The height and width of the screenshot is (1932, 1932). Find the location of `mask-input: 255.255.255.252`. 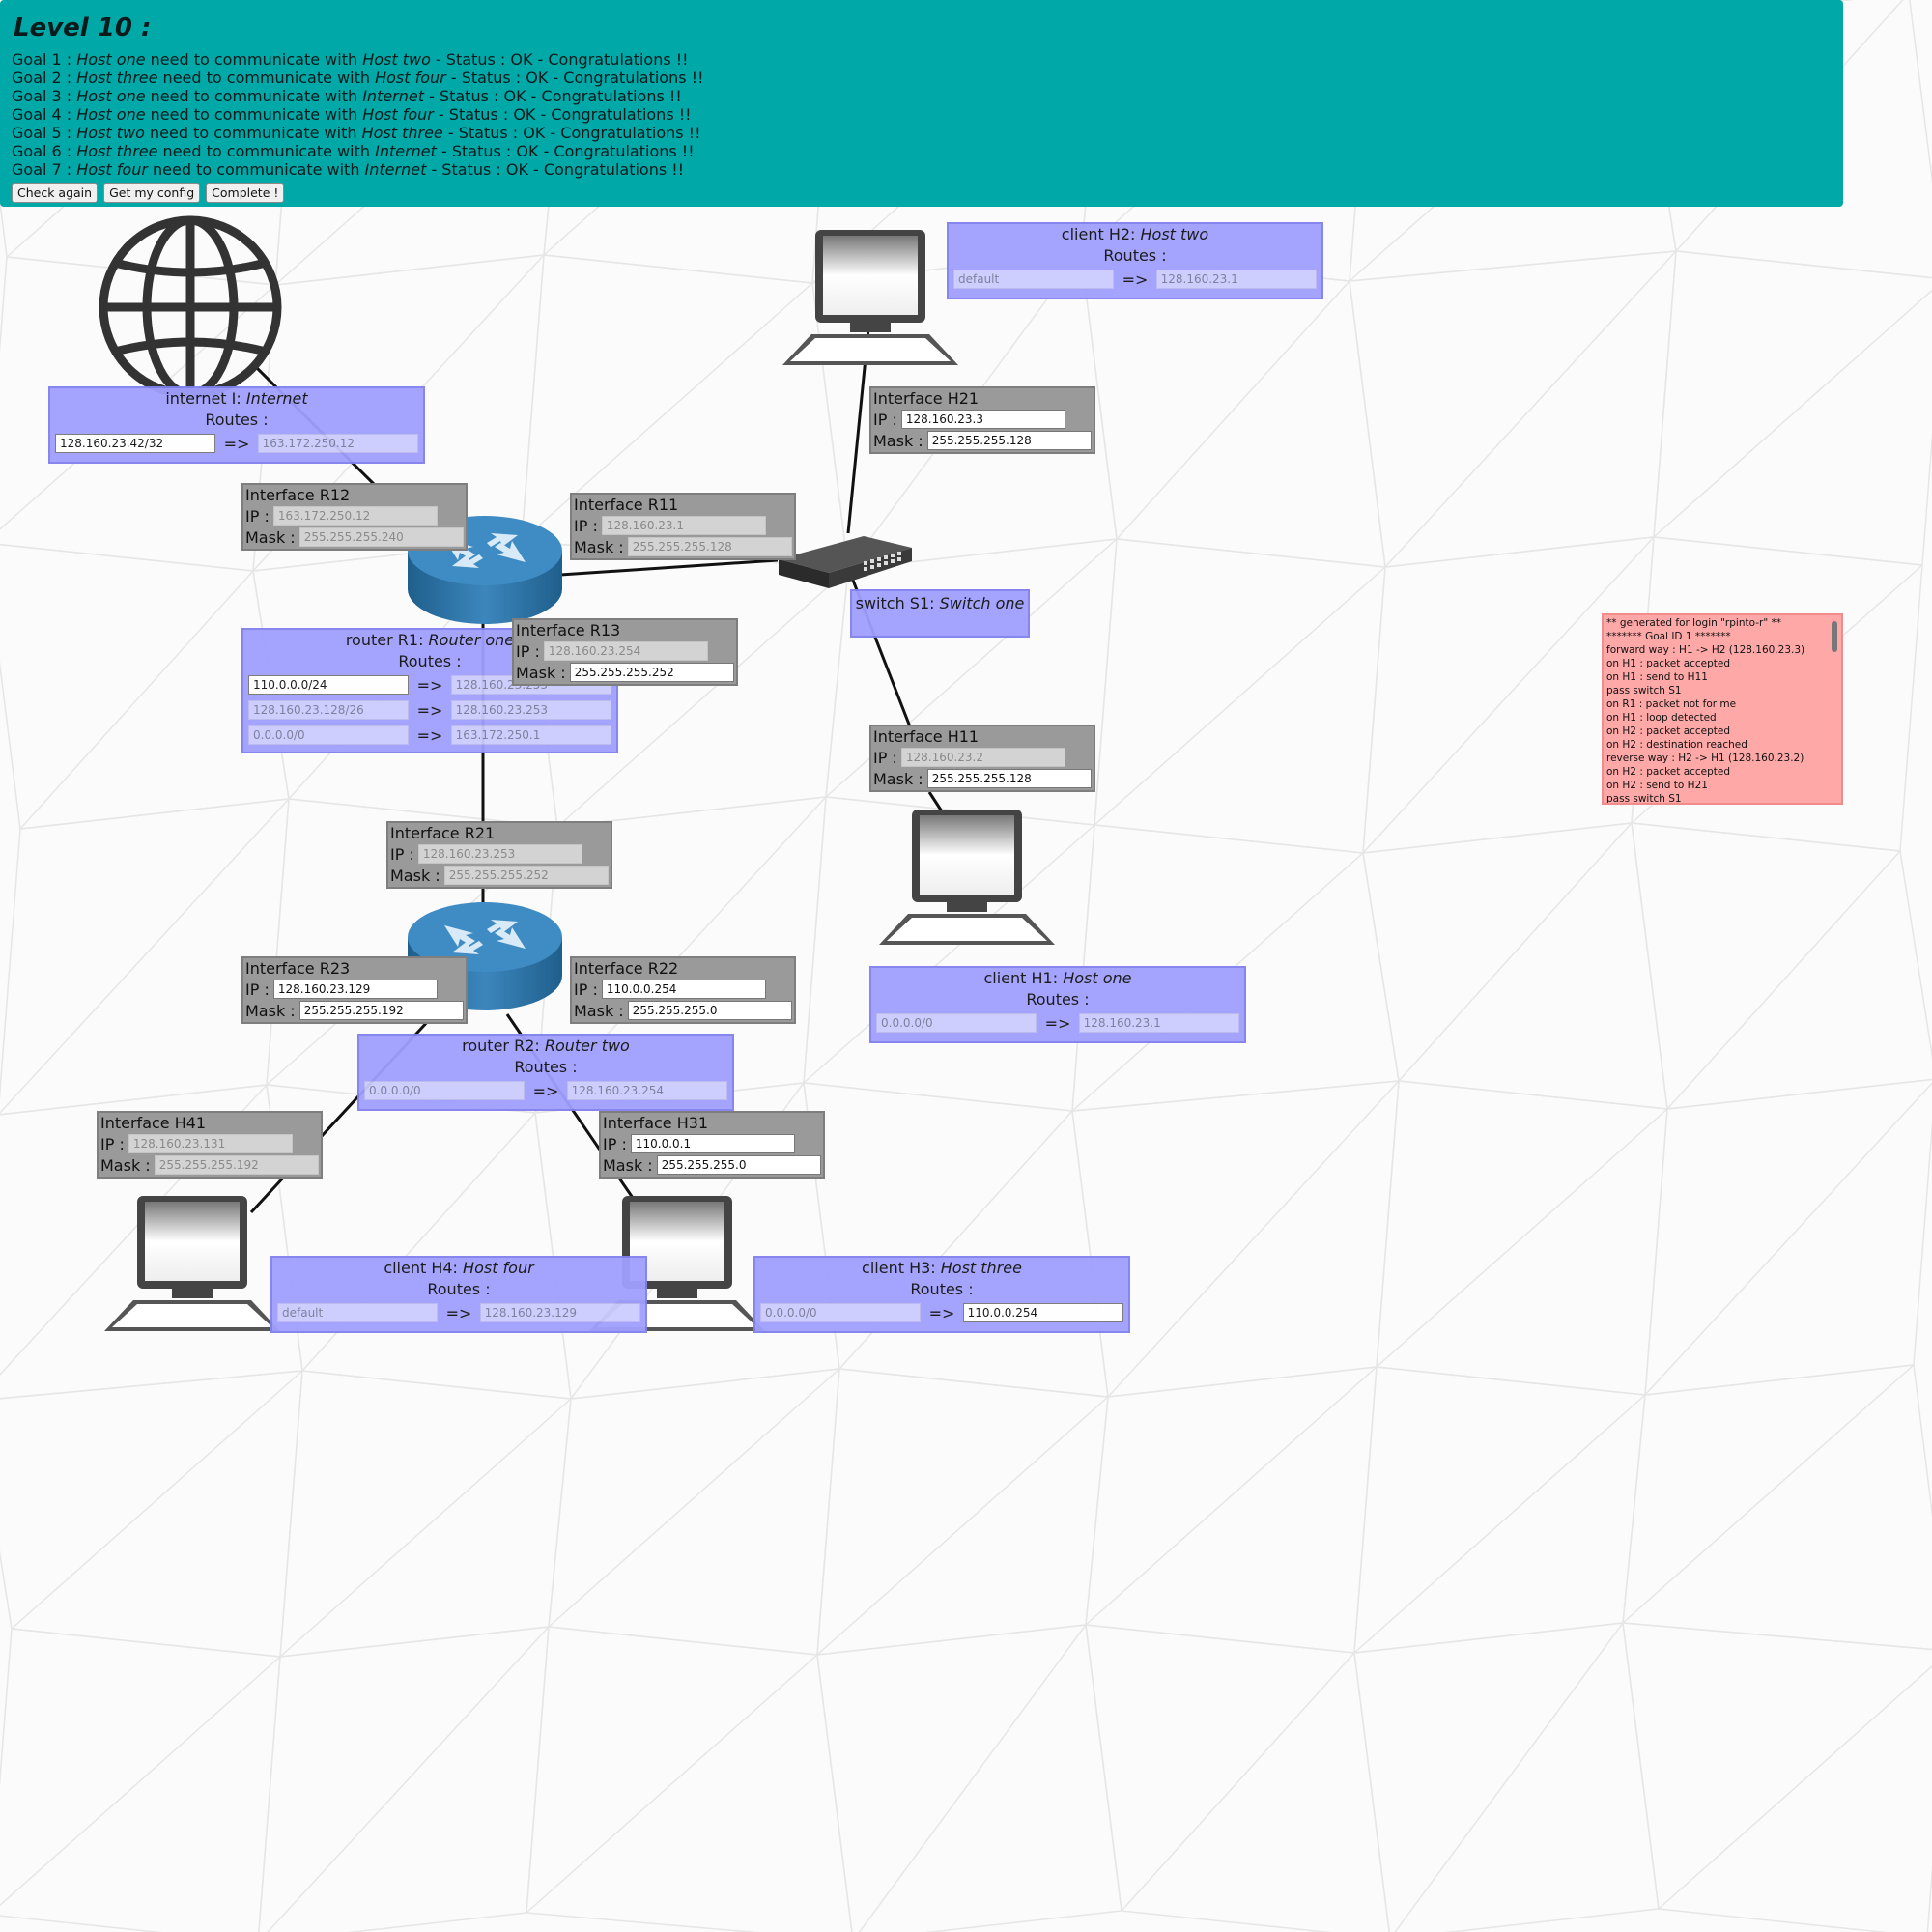

mask-input: 255.255.255.252 is located at coordinates (651, 672).